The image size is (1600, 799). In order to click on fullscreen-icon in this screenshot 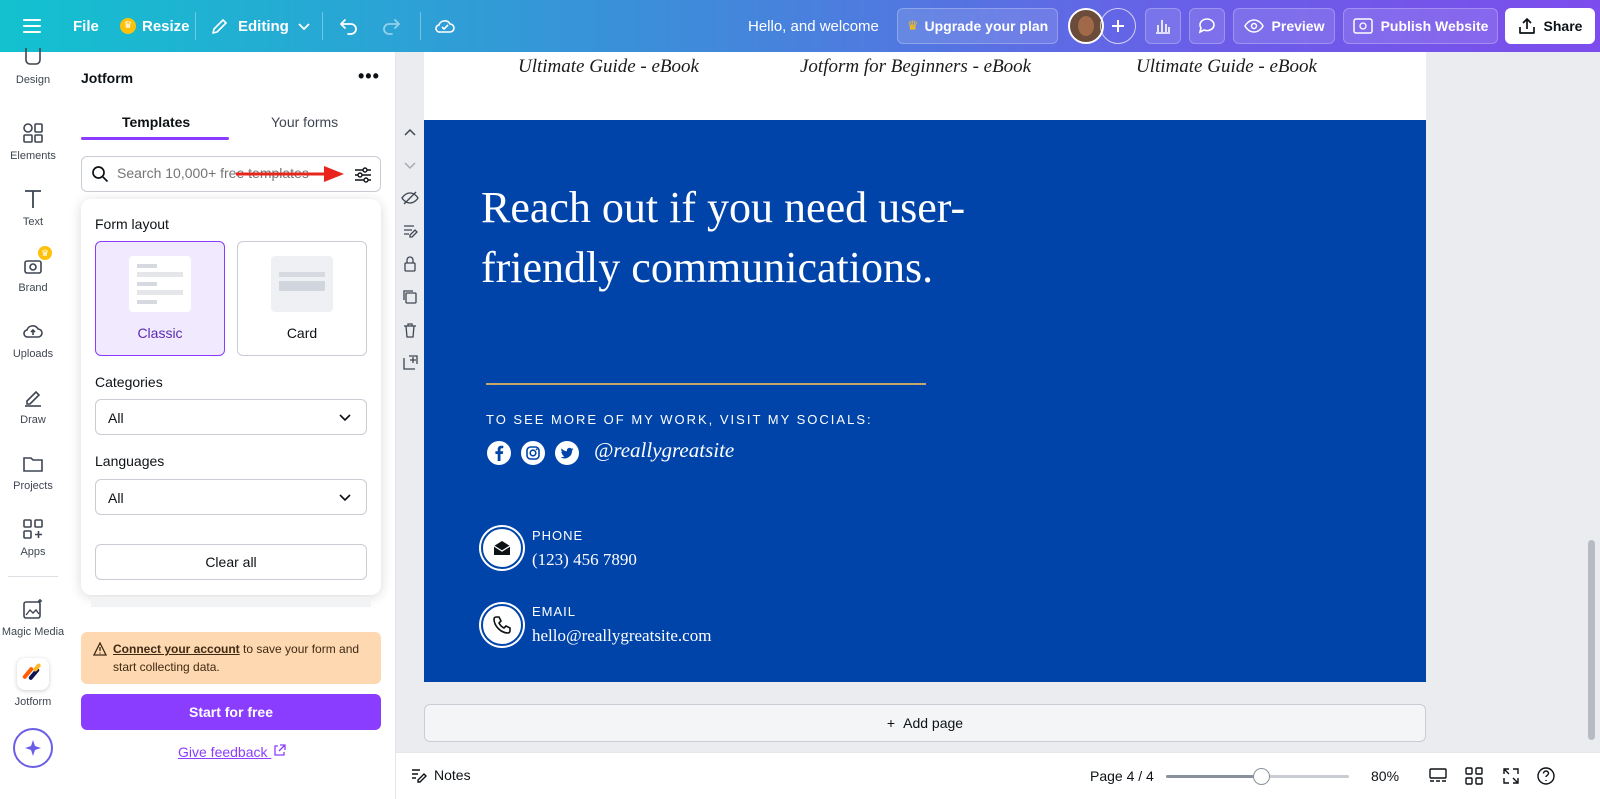, I will do `click(1511, 776)`.